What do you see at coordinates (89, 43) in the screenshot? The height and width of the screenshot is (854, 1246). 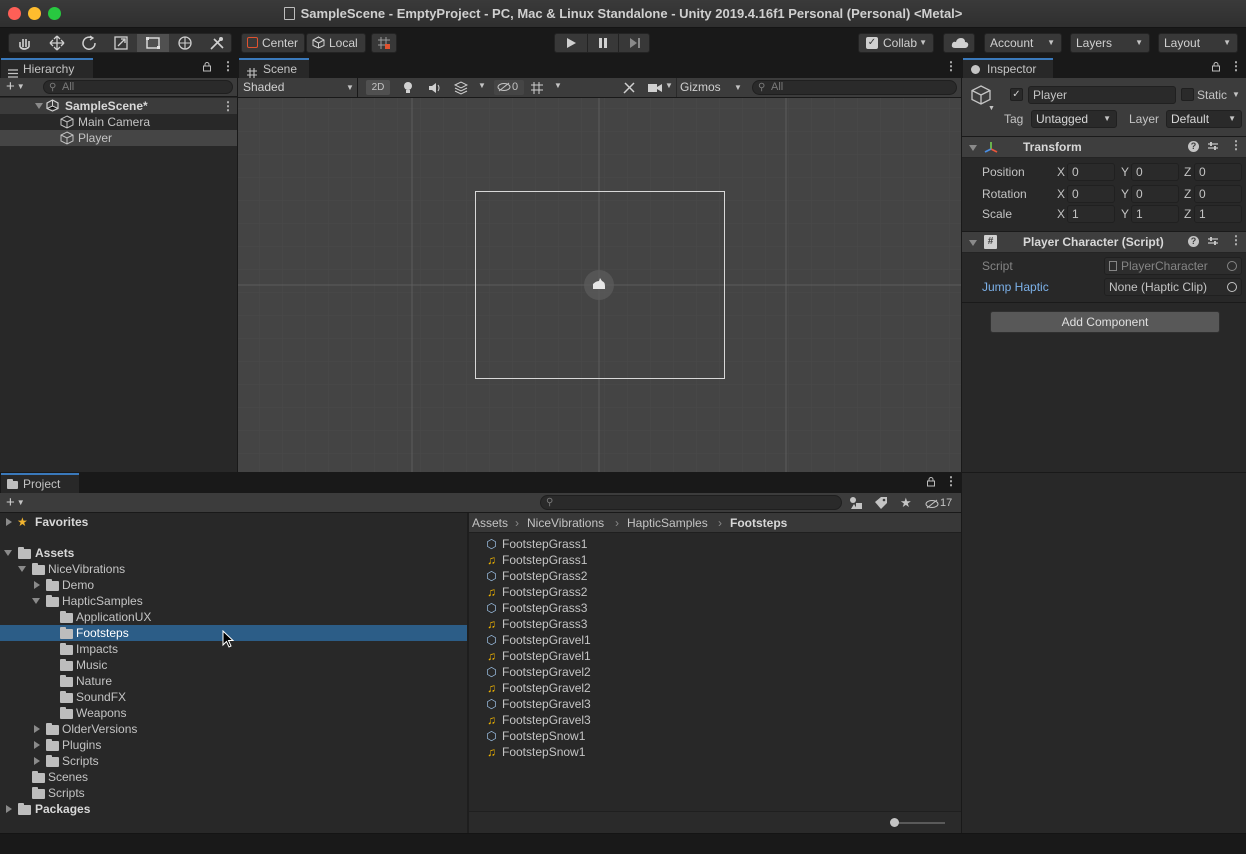 I see `rotate-tool-icon` at bounding box center [89, 43].